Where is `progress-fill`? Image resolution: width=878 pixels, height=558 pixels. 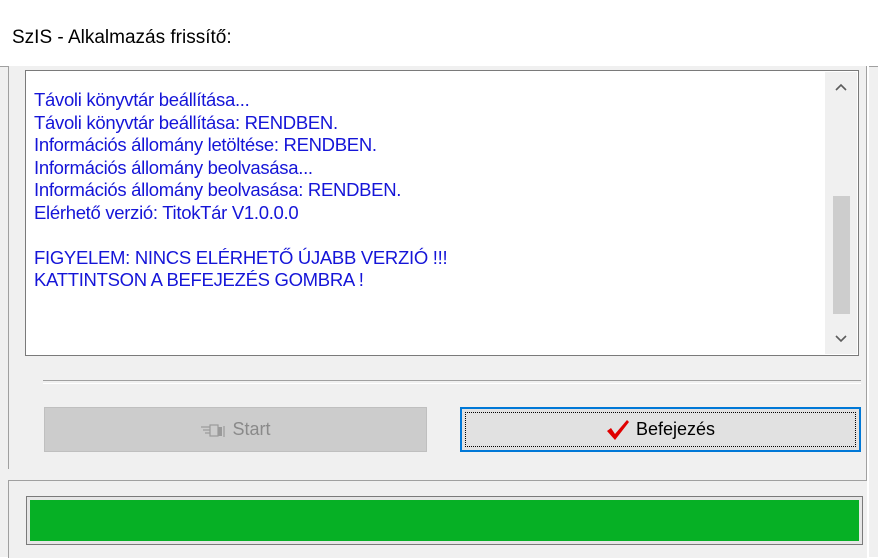
progress-fill is located at coordinates (444, 520).